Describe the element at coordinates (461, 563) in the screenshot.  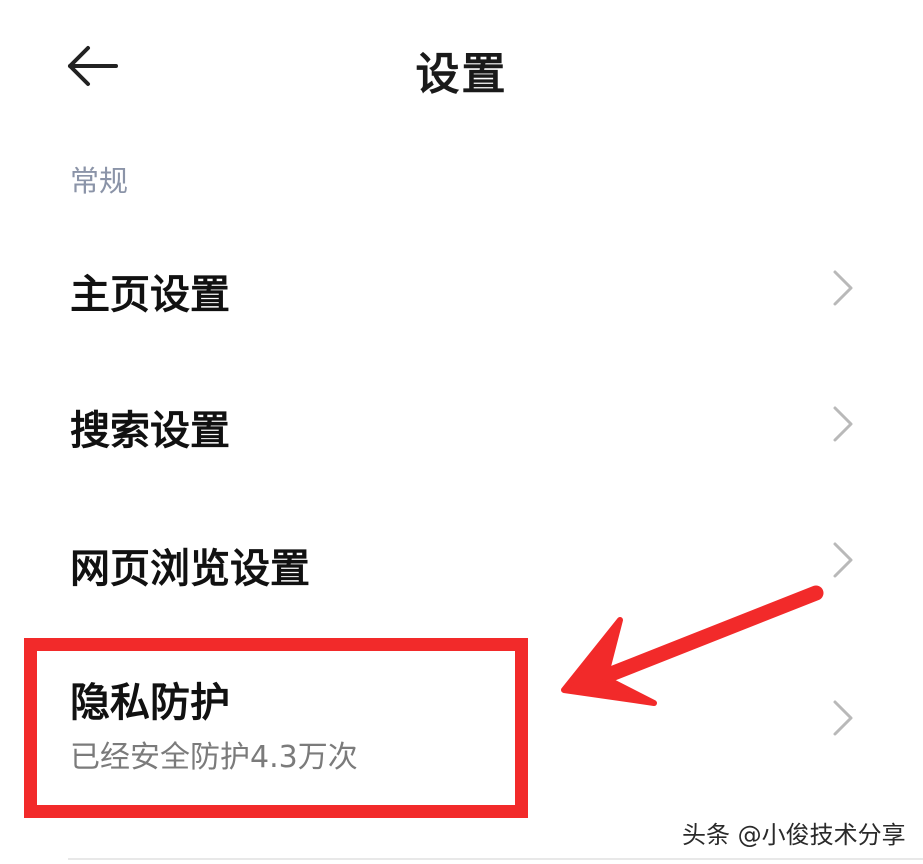
I see `settings-item-browsing: 网页浏览设置` at that location.